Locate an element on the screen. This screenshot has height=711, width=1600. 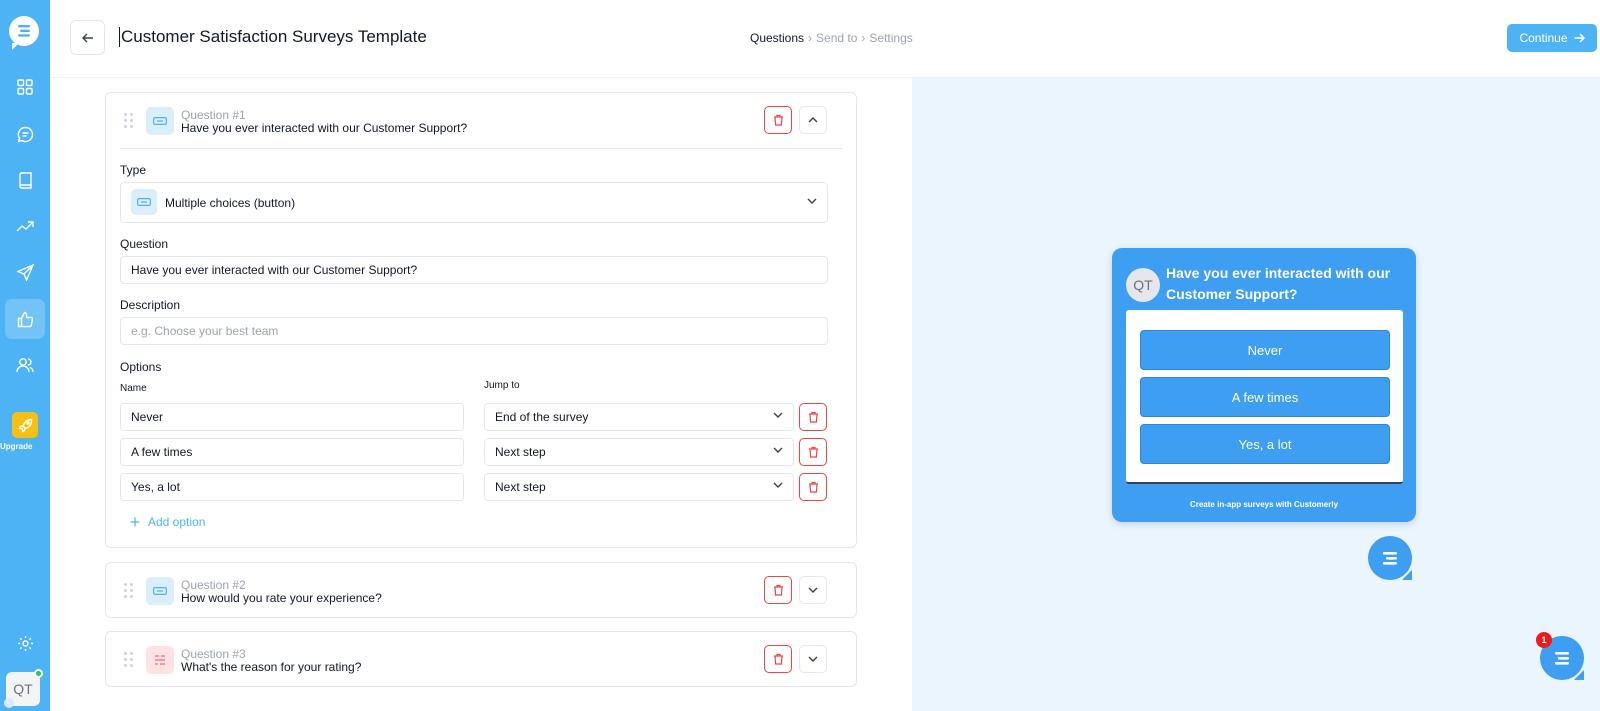
step-settings: Settings is located at coordinates (890, 38).